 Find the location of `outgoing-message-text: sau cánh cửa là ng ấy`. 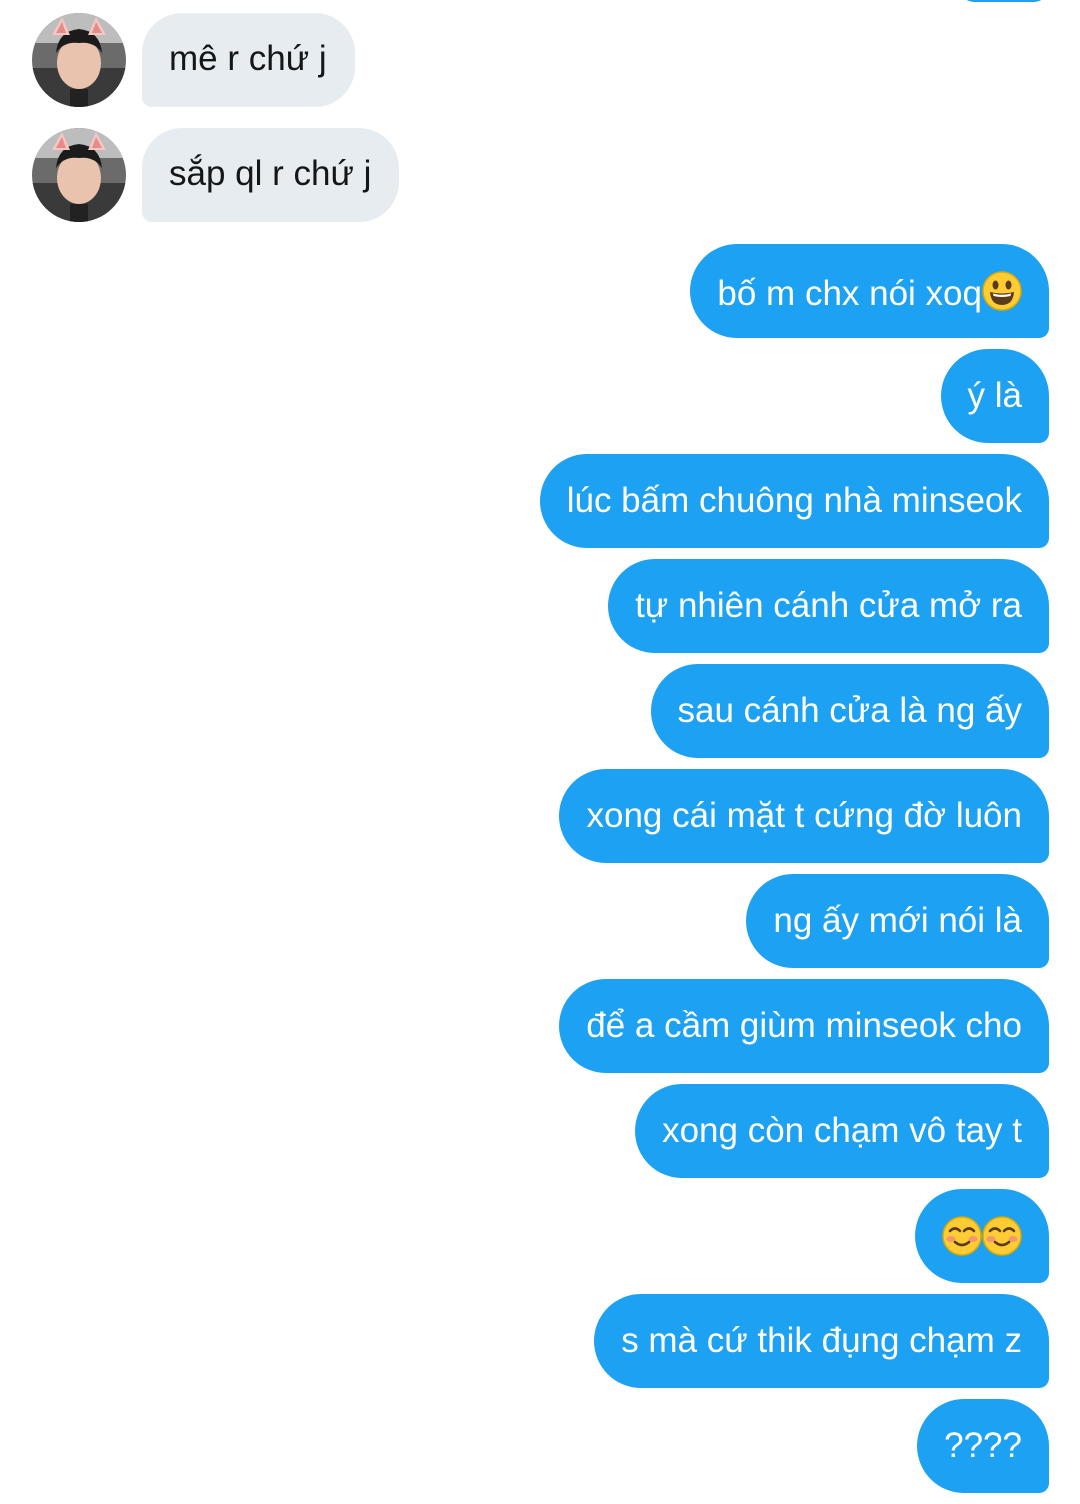

outgoing-message-text: sau cánh cửa là ng ấy is located at coordinates (849, 710).